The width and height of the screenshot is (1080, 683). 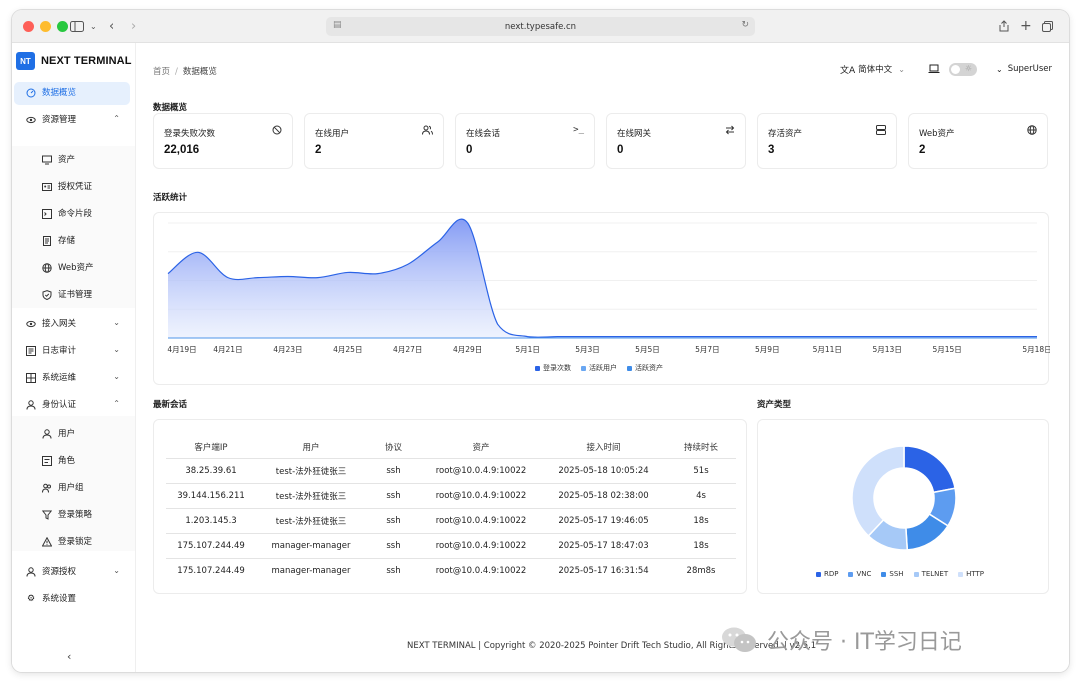 What do you see at coordinates (77, 26) in the screenshot?
I see `sidebar-toggle-icon` at bounding box center [77, 26].